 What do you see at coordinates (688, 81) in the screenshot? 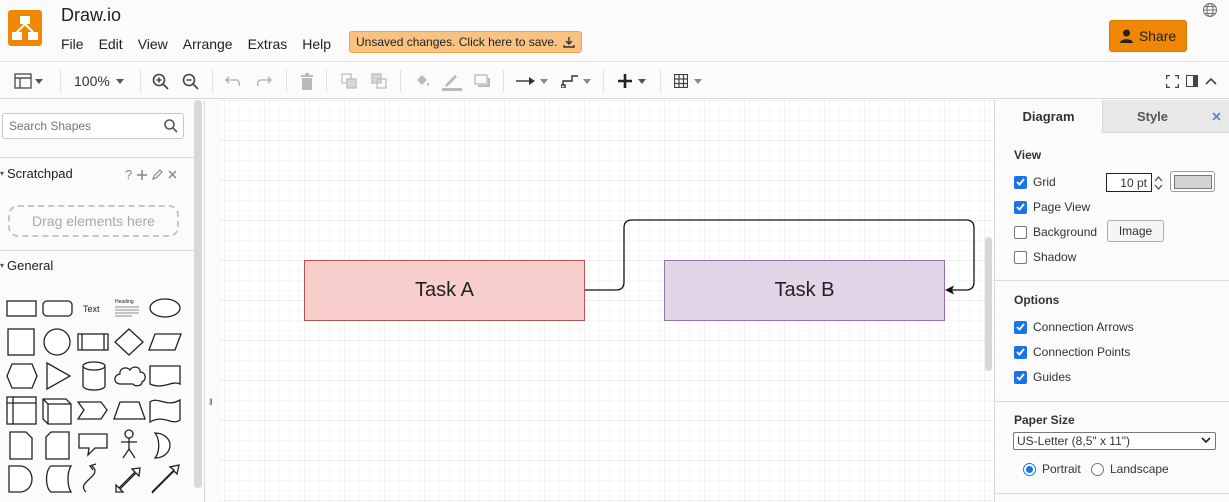
I see `table-dropdown` at bounding box center [688, 81].